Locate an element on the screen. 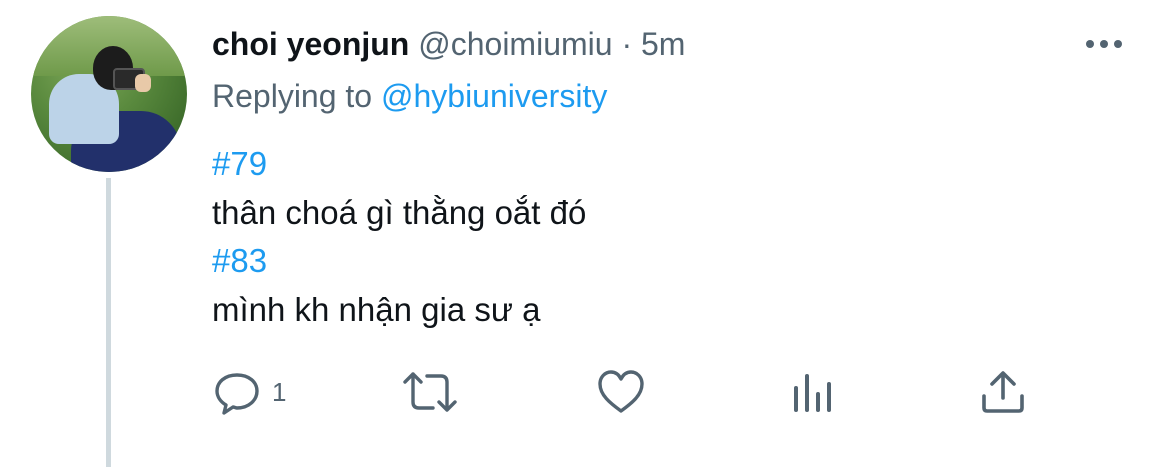 This screenshot has height=467, width=1170. tweet-text-line: mình kh nhận gia sư ạ is located at coordinates (376, 309).